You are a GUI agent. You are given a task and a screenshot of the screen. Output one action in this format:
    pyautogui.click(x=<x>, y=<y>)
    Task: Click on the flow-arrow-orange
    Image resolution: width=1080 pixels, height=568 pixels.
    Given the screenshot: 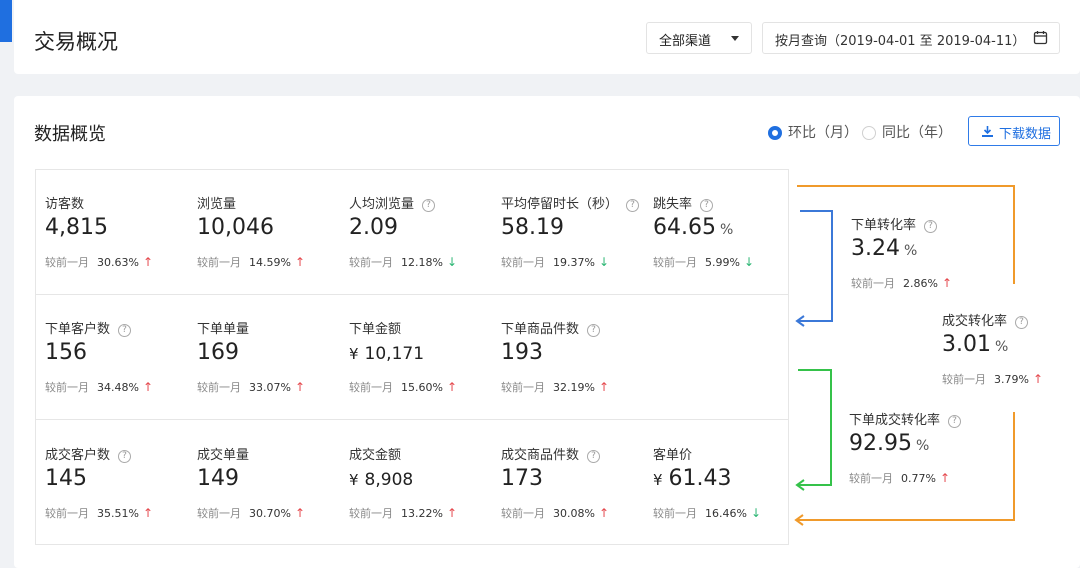 What is the action you would take?
    pyautogui.click(x=904, y=355)
    